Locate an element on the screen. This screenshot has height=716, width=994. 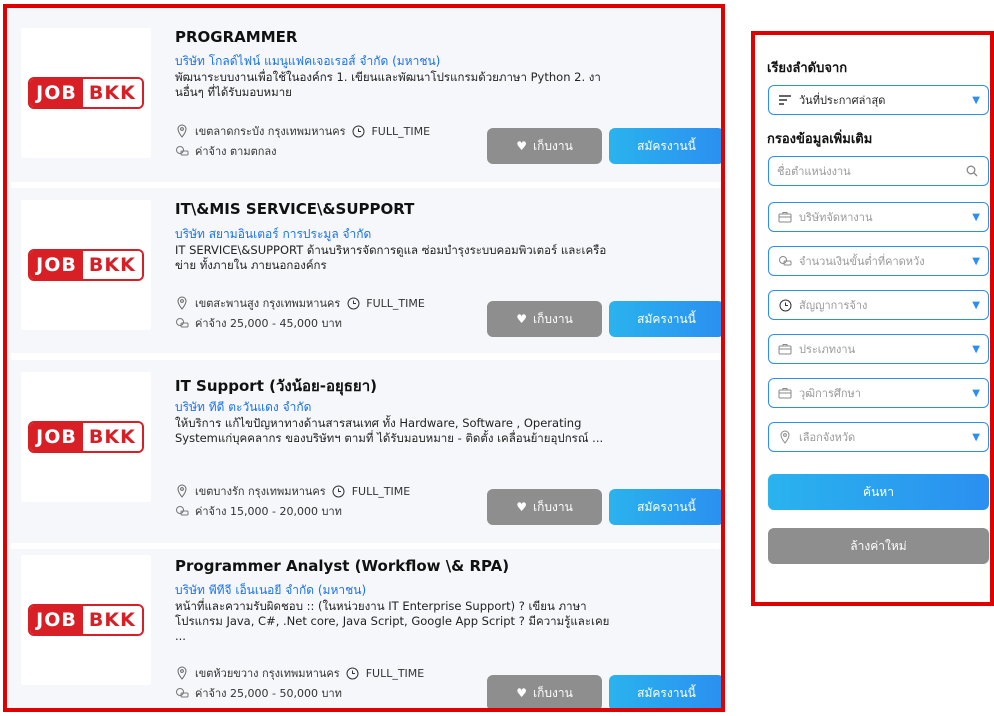
company-placeholder: บริษัทจัดหางาน is located at coordinates (836, 217).